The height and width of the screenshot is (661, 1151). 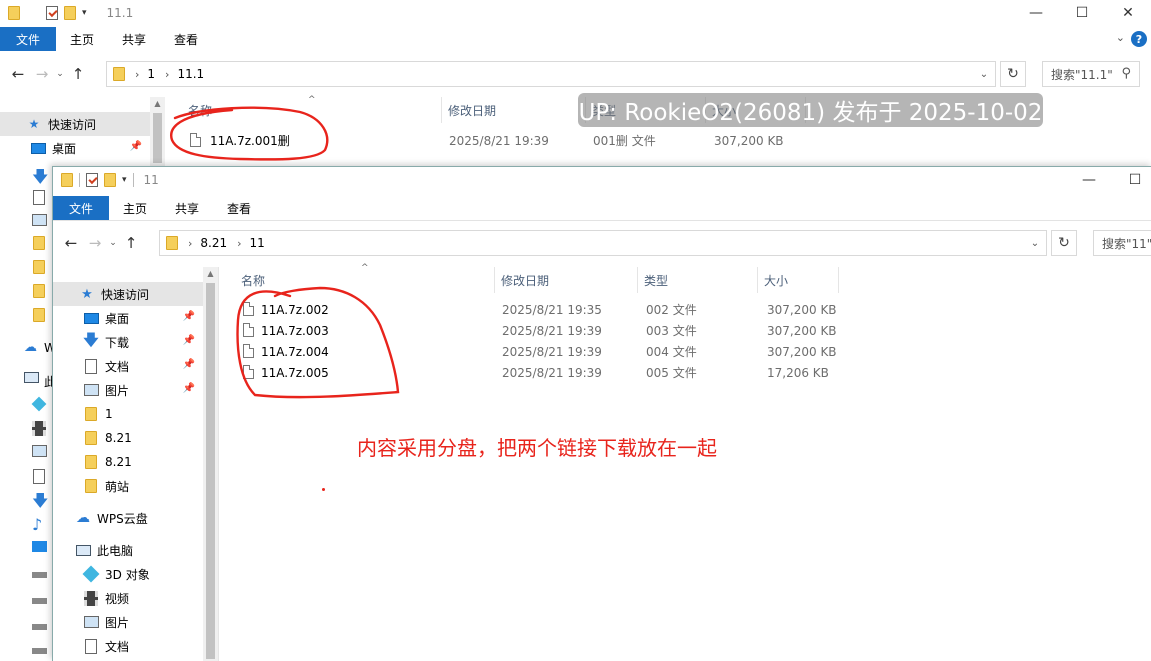 I want to click on column-type: 类型, so click(x=698, y=280).